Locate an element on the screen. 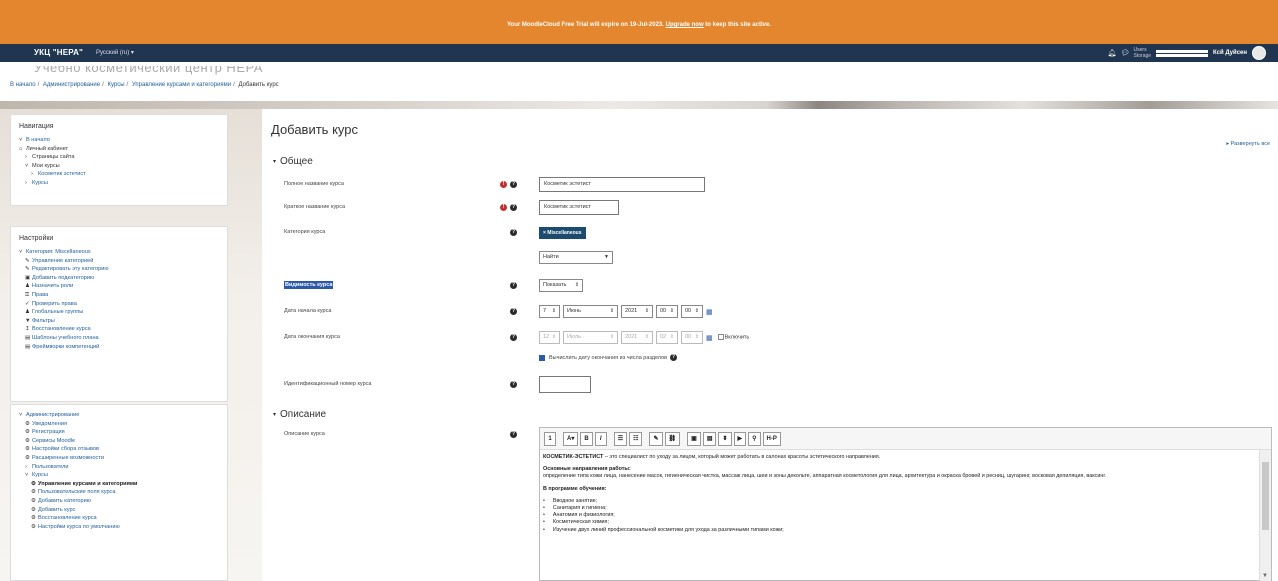  upgrade-link: Upgrade now is located at coordinates (685, 25).